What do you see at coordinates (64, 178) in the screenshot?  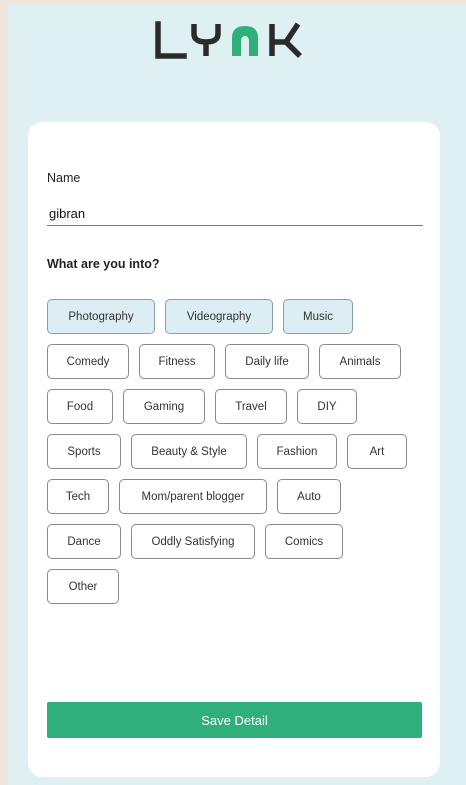 I see `name-label: Name` at bounding box center [64, 178].